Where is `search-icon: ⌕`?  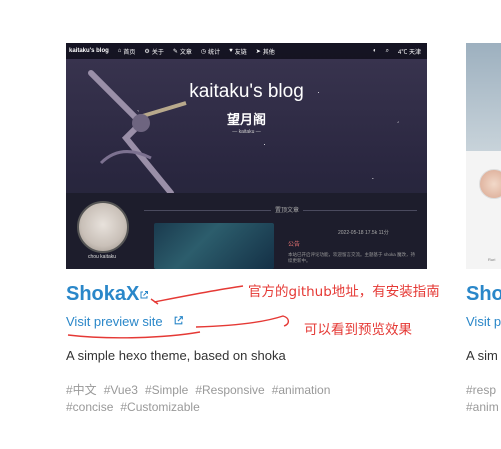 search-icon: ⌕ is located at coordinates (387, 50).